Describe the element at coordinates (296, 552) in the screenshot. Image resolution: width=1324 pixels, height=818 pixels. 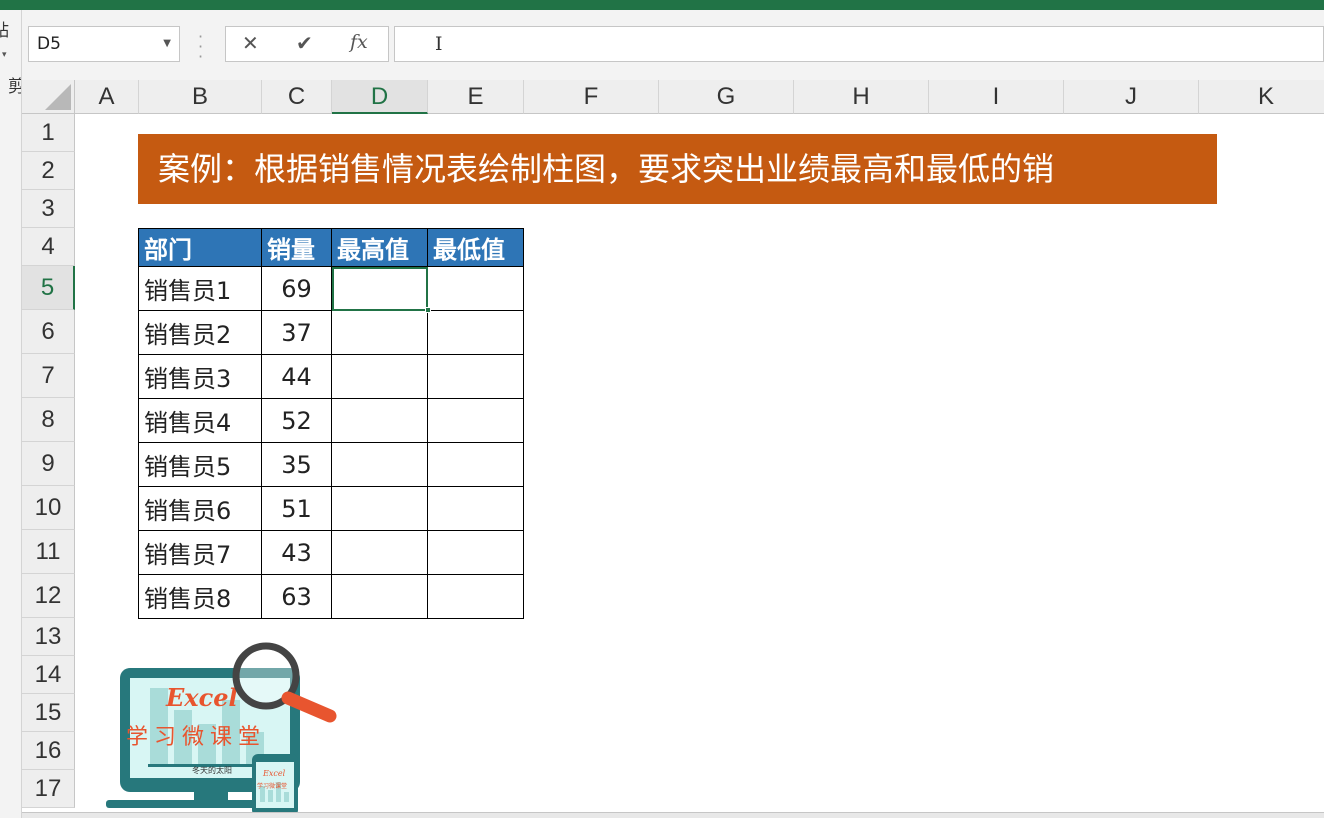
I see `sales-cell: 43` at that location.